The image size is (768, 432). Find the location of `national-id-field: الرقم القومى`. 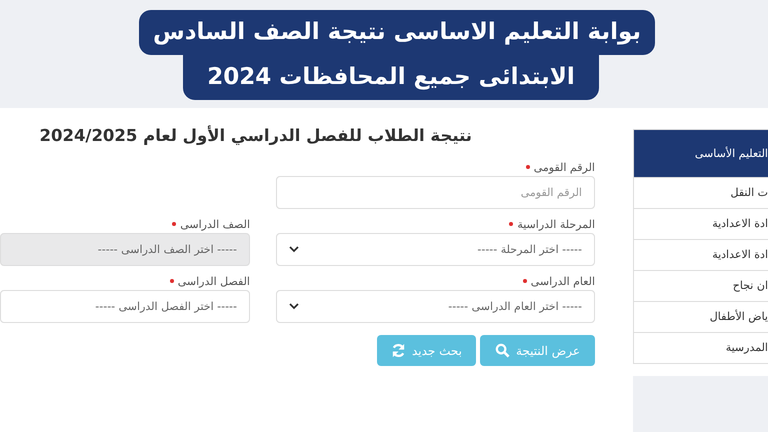

national-id-field: الرقم القومى is located at coordinates (435, 192).